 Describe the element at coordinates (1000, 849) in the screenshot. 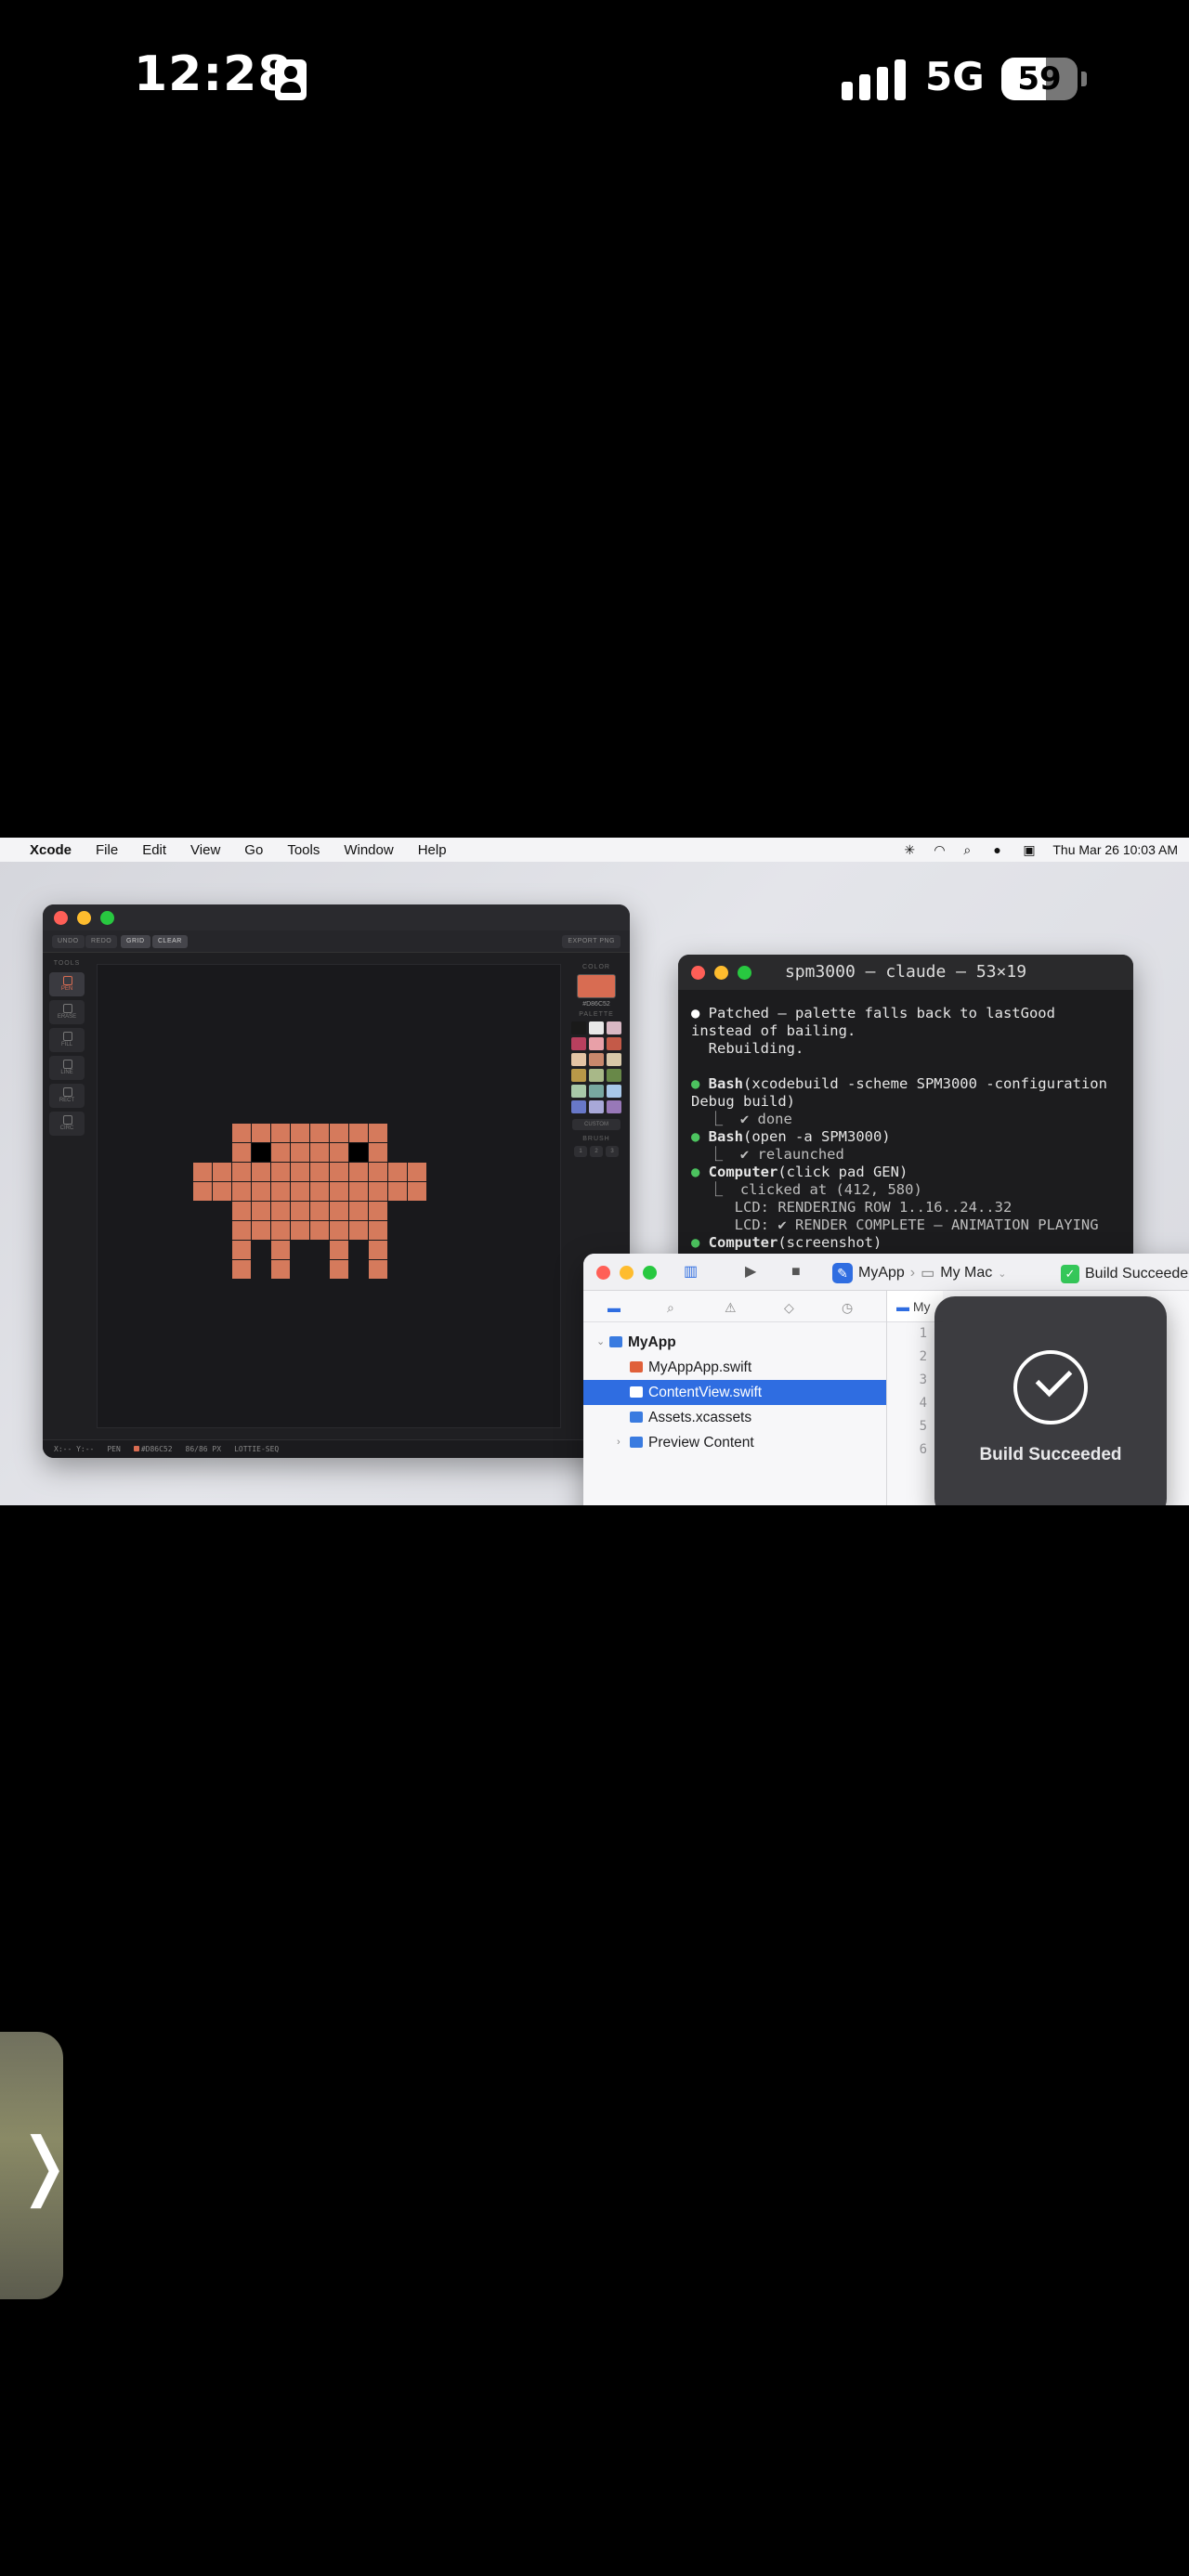

I see `user-icon: ●` at that location.